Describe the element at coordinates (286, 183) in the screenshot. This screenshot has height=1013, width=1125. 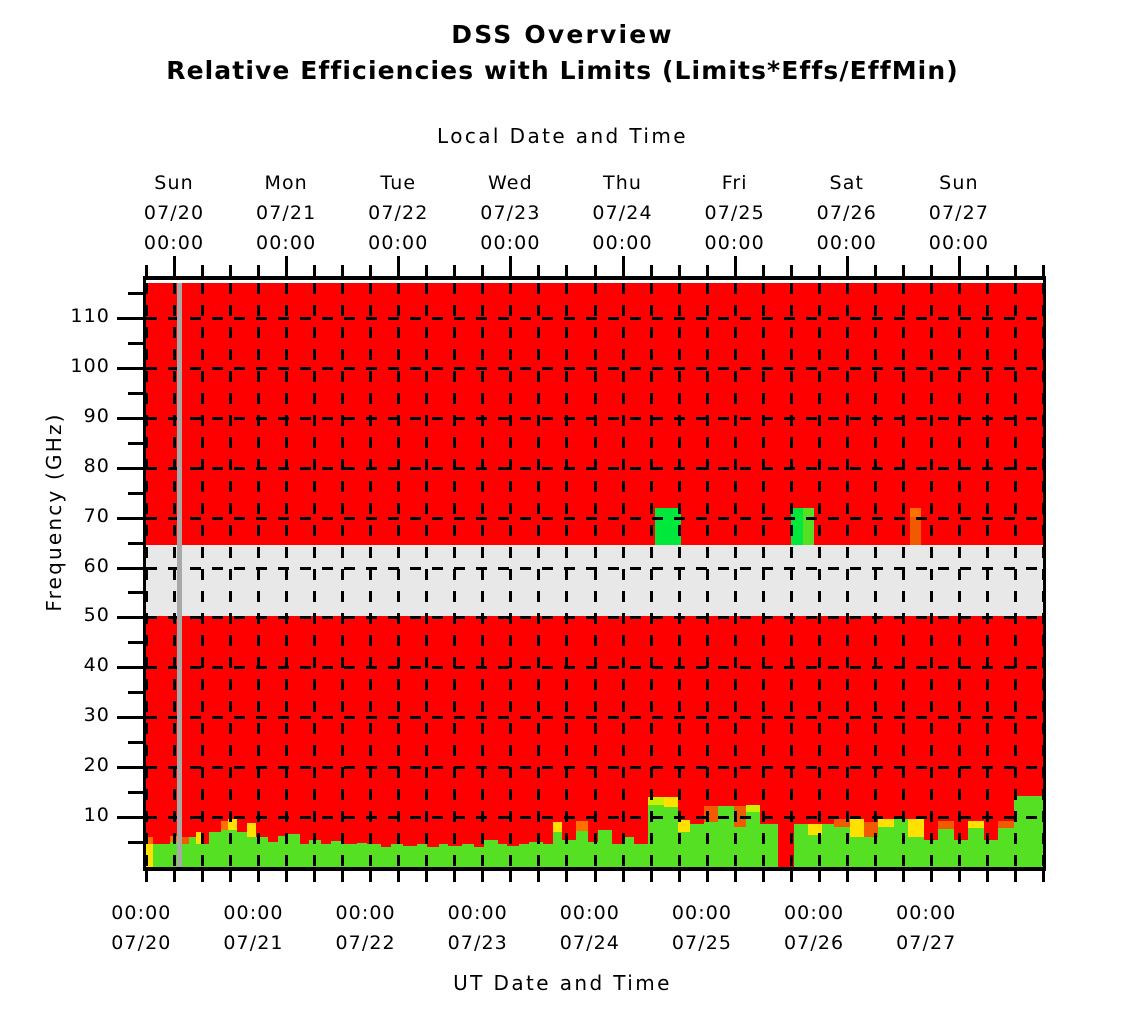
I see `top-tick-weekday: Mon` at that location.